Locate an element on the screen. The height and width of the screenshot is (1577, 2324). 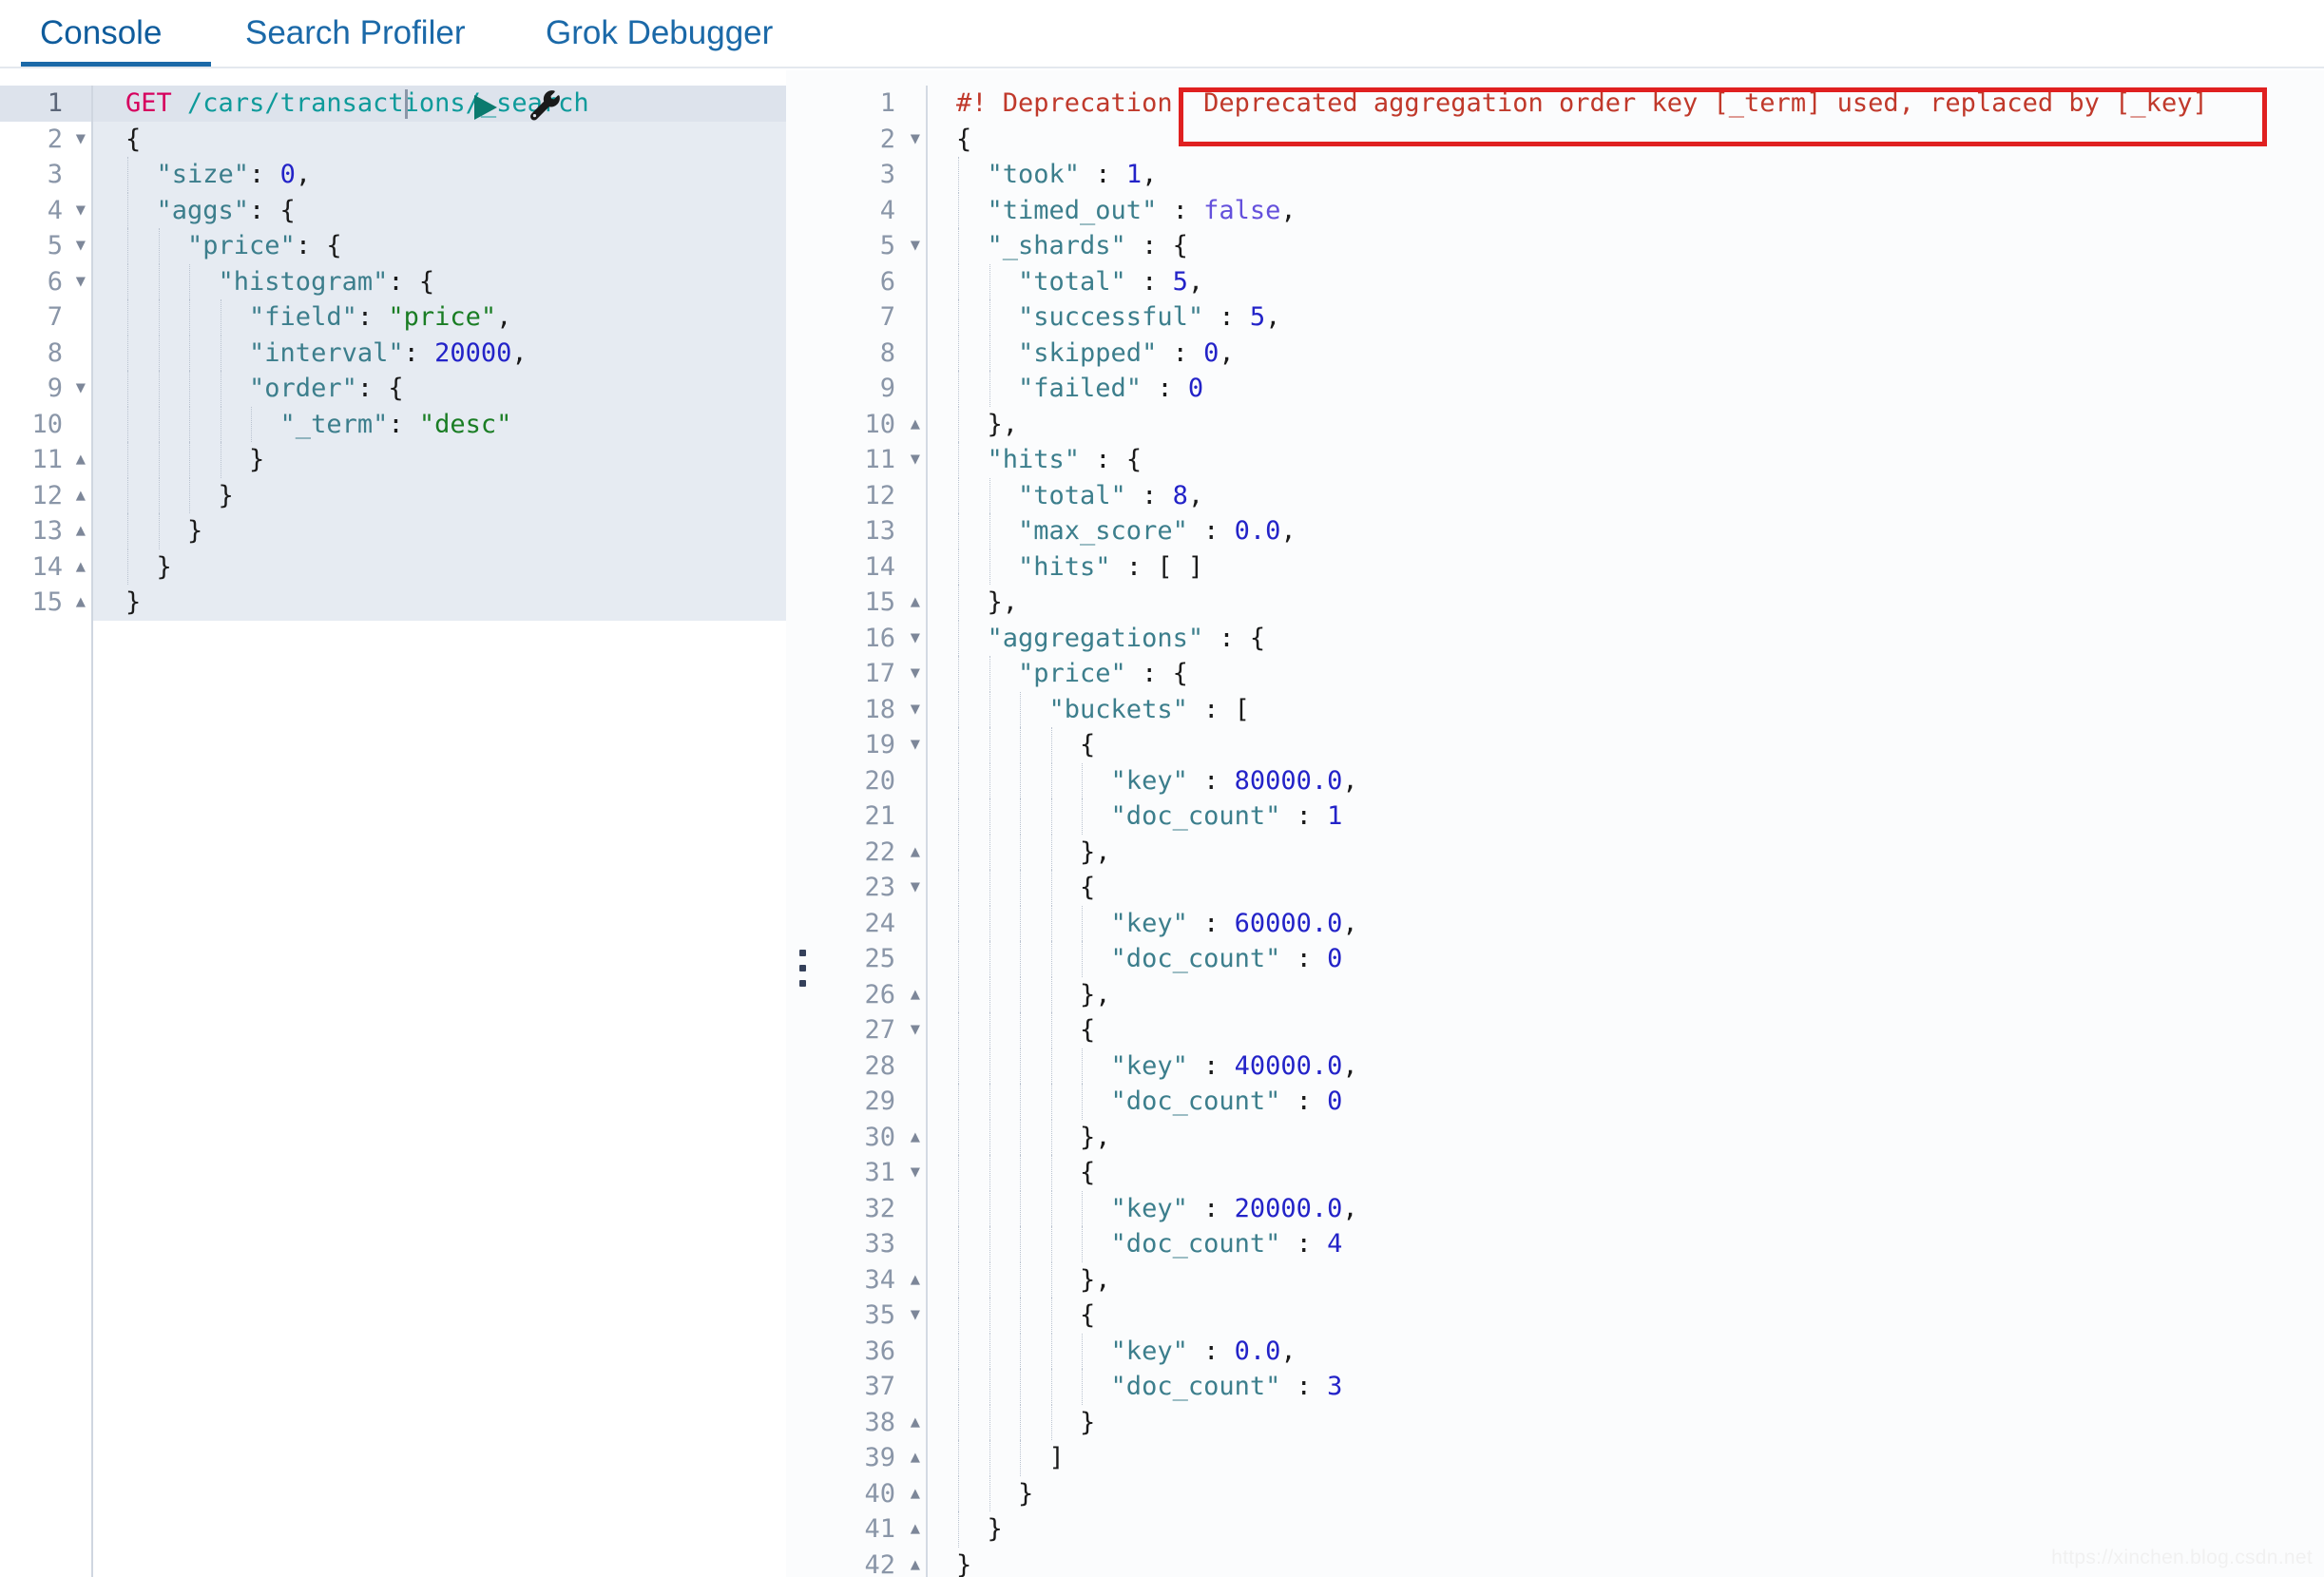
tab-grok-debugger: Grok Debugger is located at coordinates (659, 33).